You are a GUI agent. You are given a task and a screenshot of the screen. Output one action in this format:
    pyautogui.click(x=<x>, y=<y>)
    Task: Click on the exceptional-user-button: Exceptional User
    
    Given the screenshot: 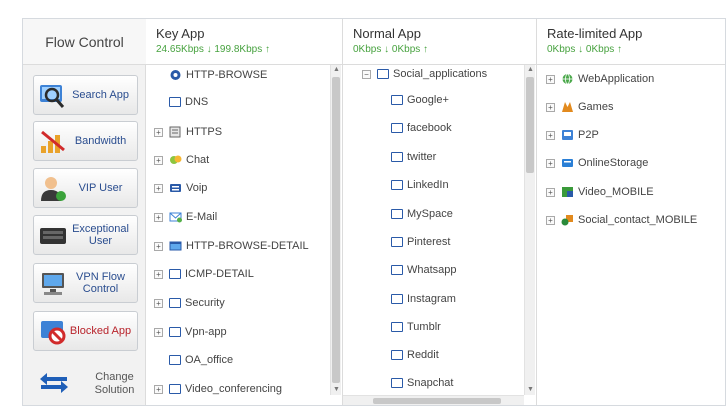 What is the action you would take?
    pyautogui.click(x=85, y=235)
    